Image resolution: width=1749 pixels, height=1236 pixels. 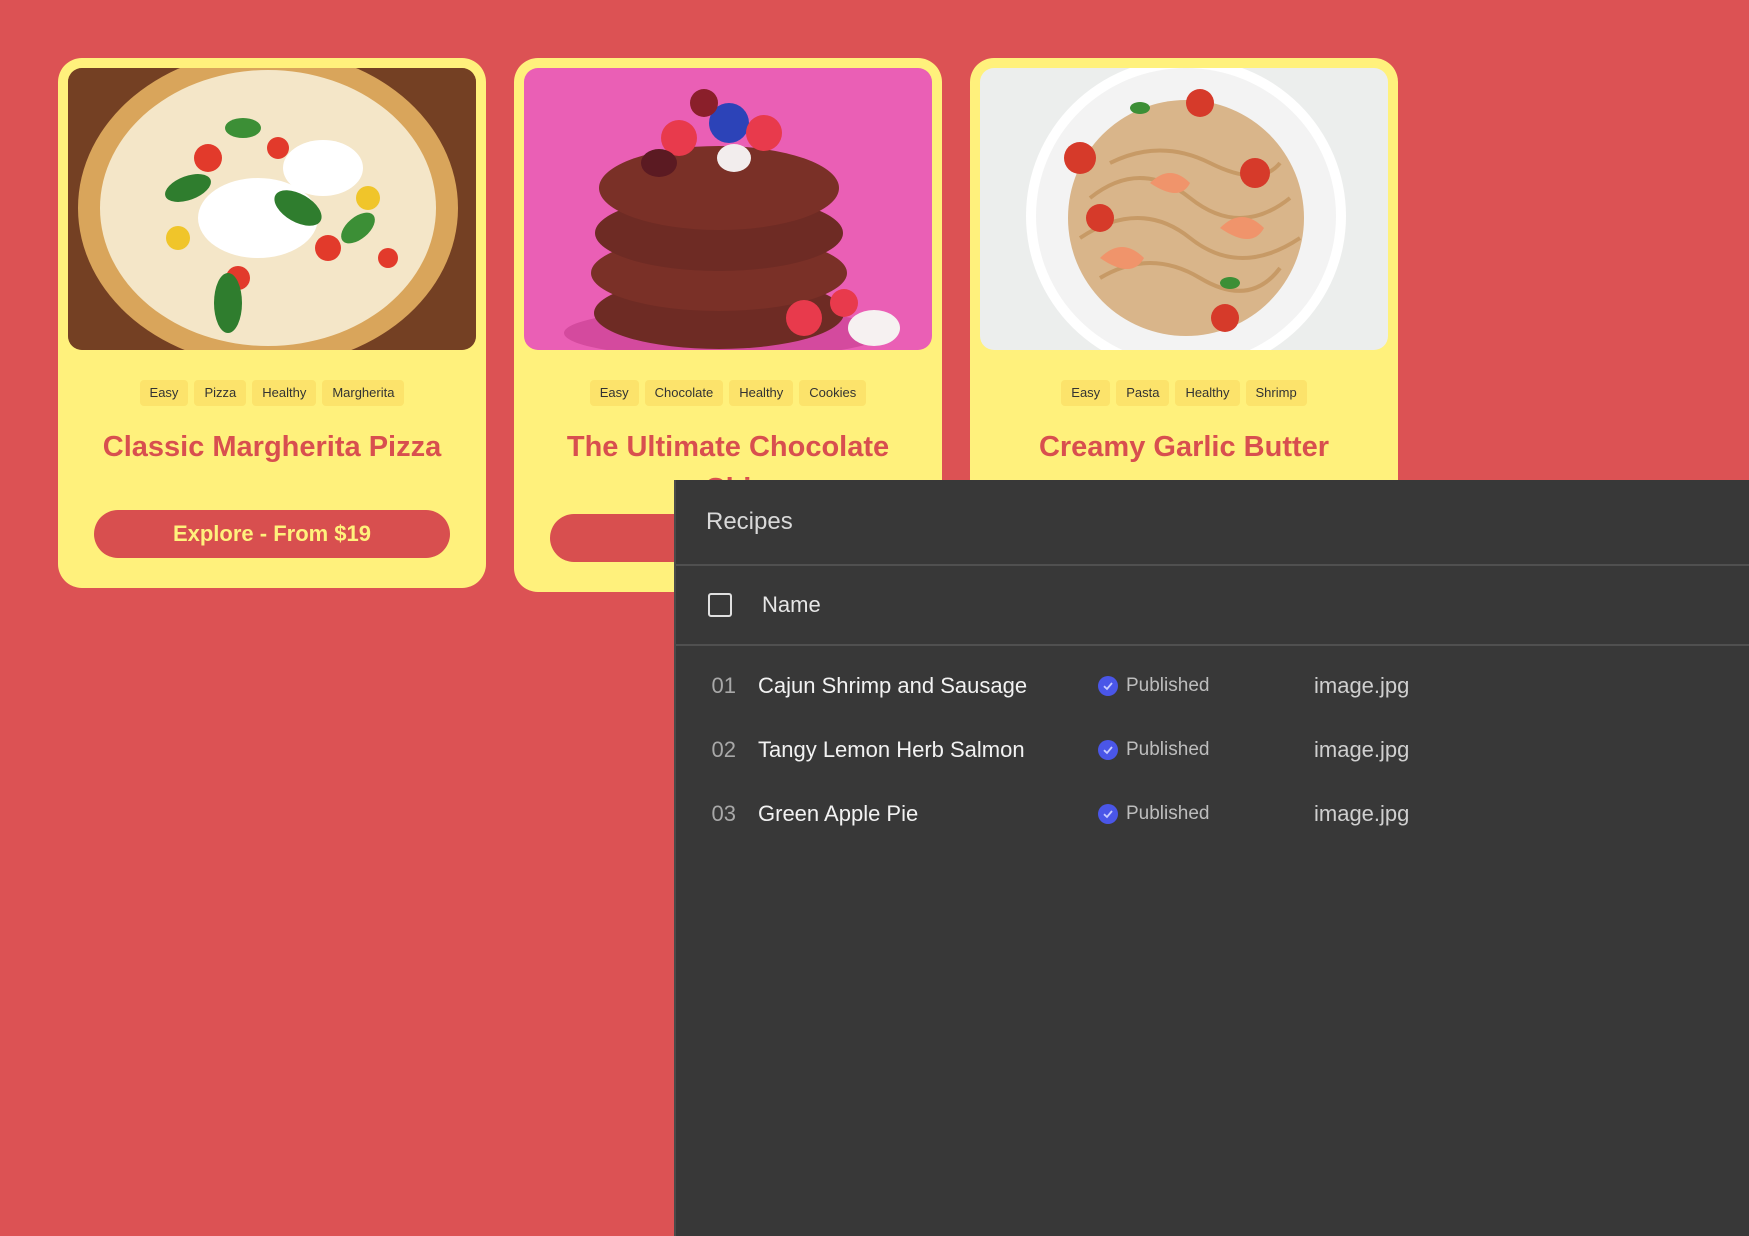 I want to click on tag: Chocolate, so click(x=684, y=393).